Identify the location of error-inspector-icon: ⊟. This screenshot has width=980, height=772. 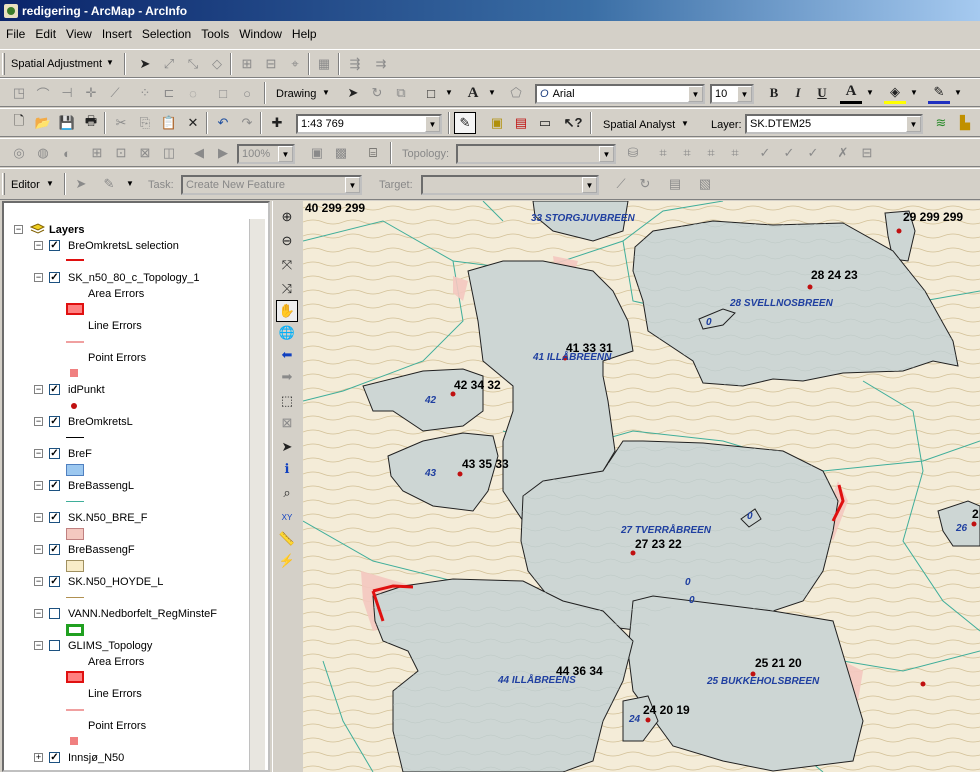
(867, 153).